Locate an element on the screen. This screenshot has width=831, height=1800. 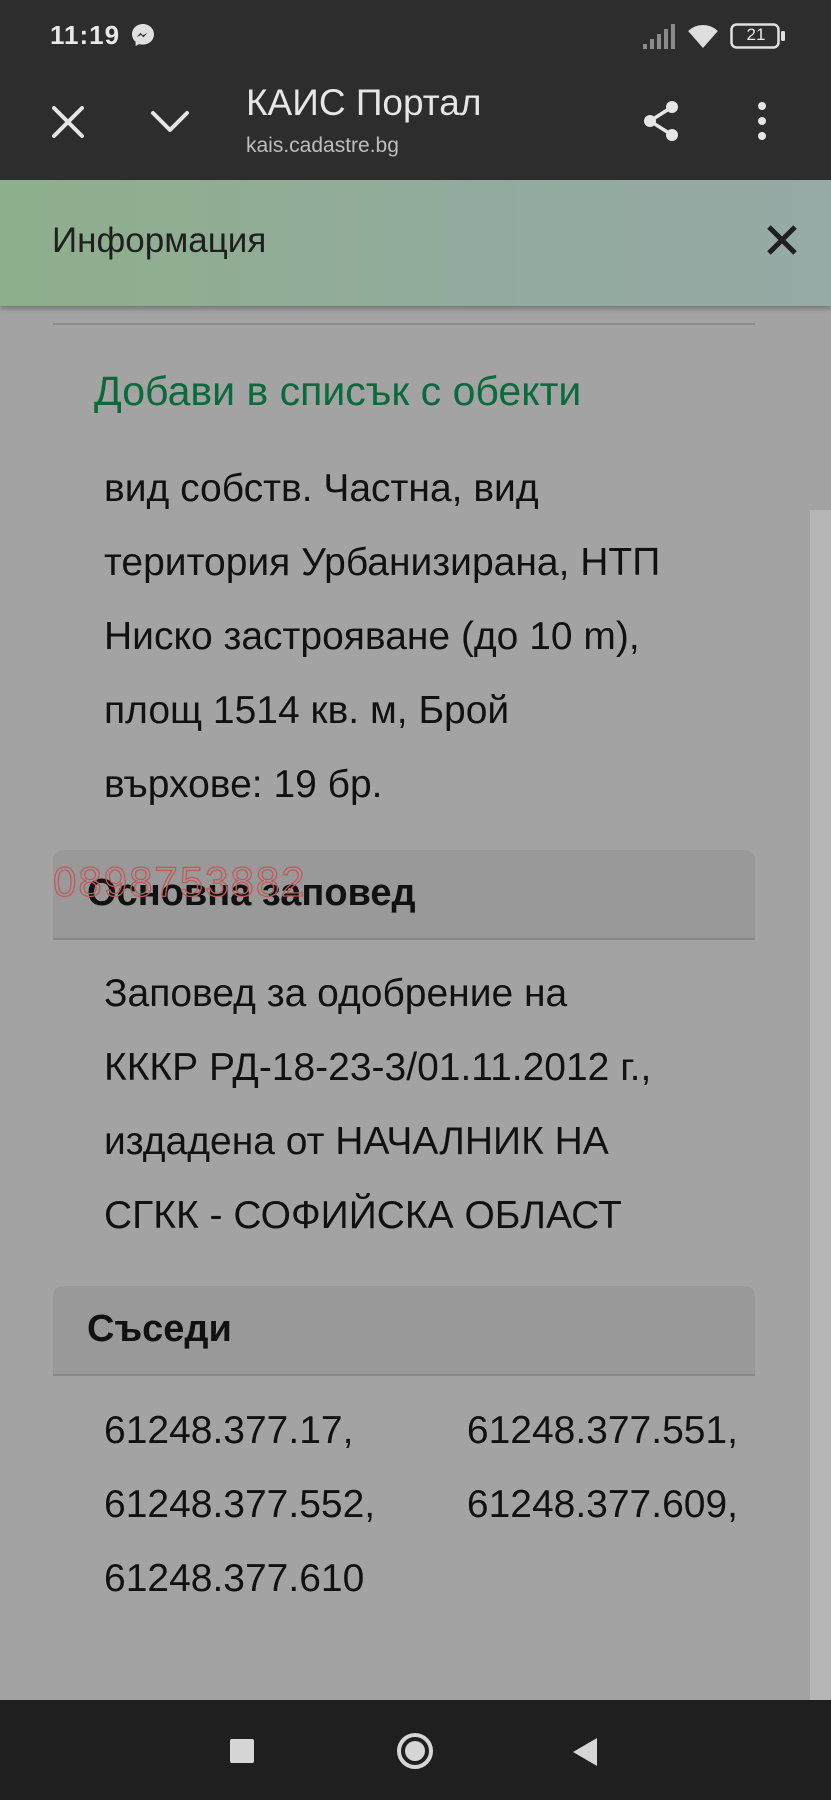
info-title: Информация is located at coordinates (159, 240).